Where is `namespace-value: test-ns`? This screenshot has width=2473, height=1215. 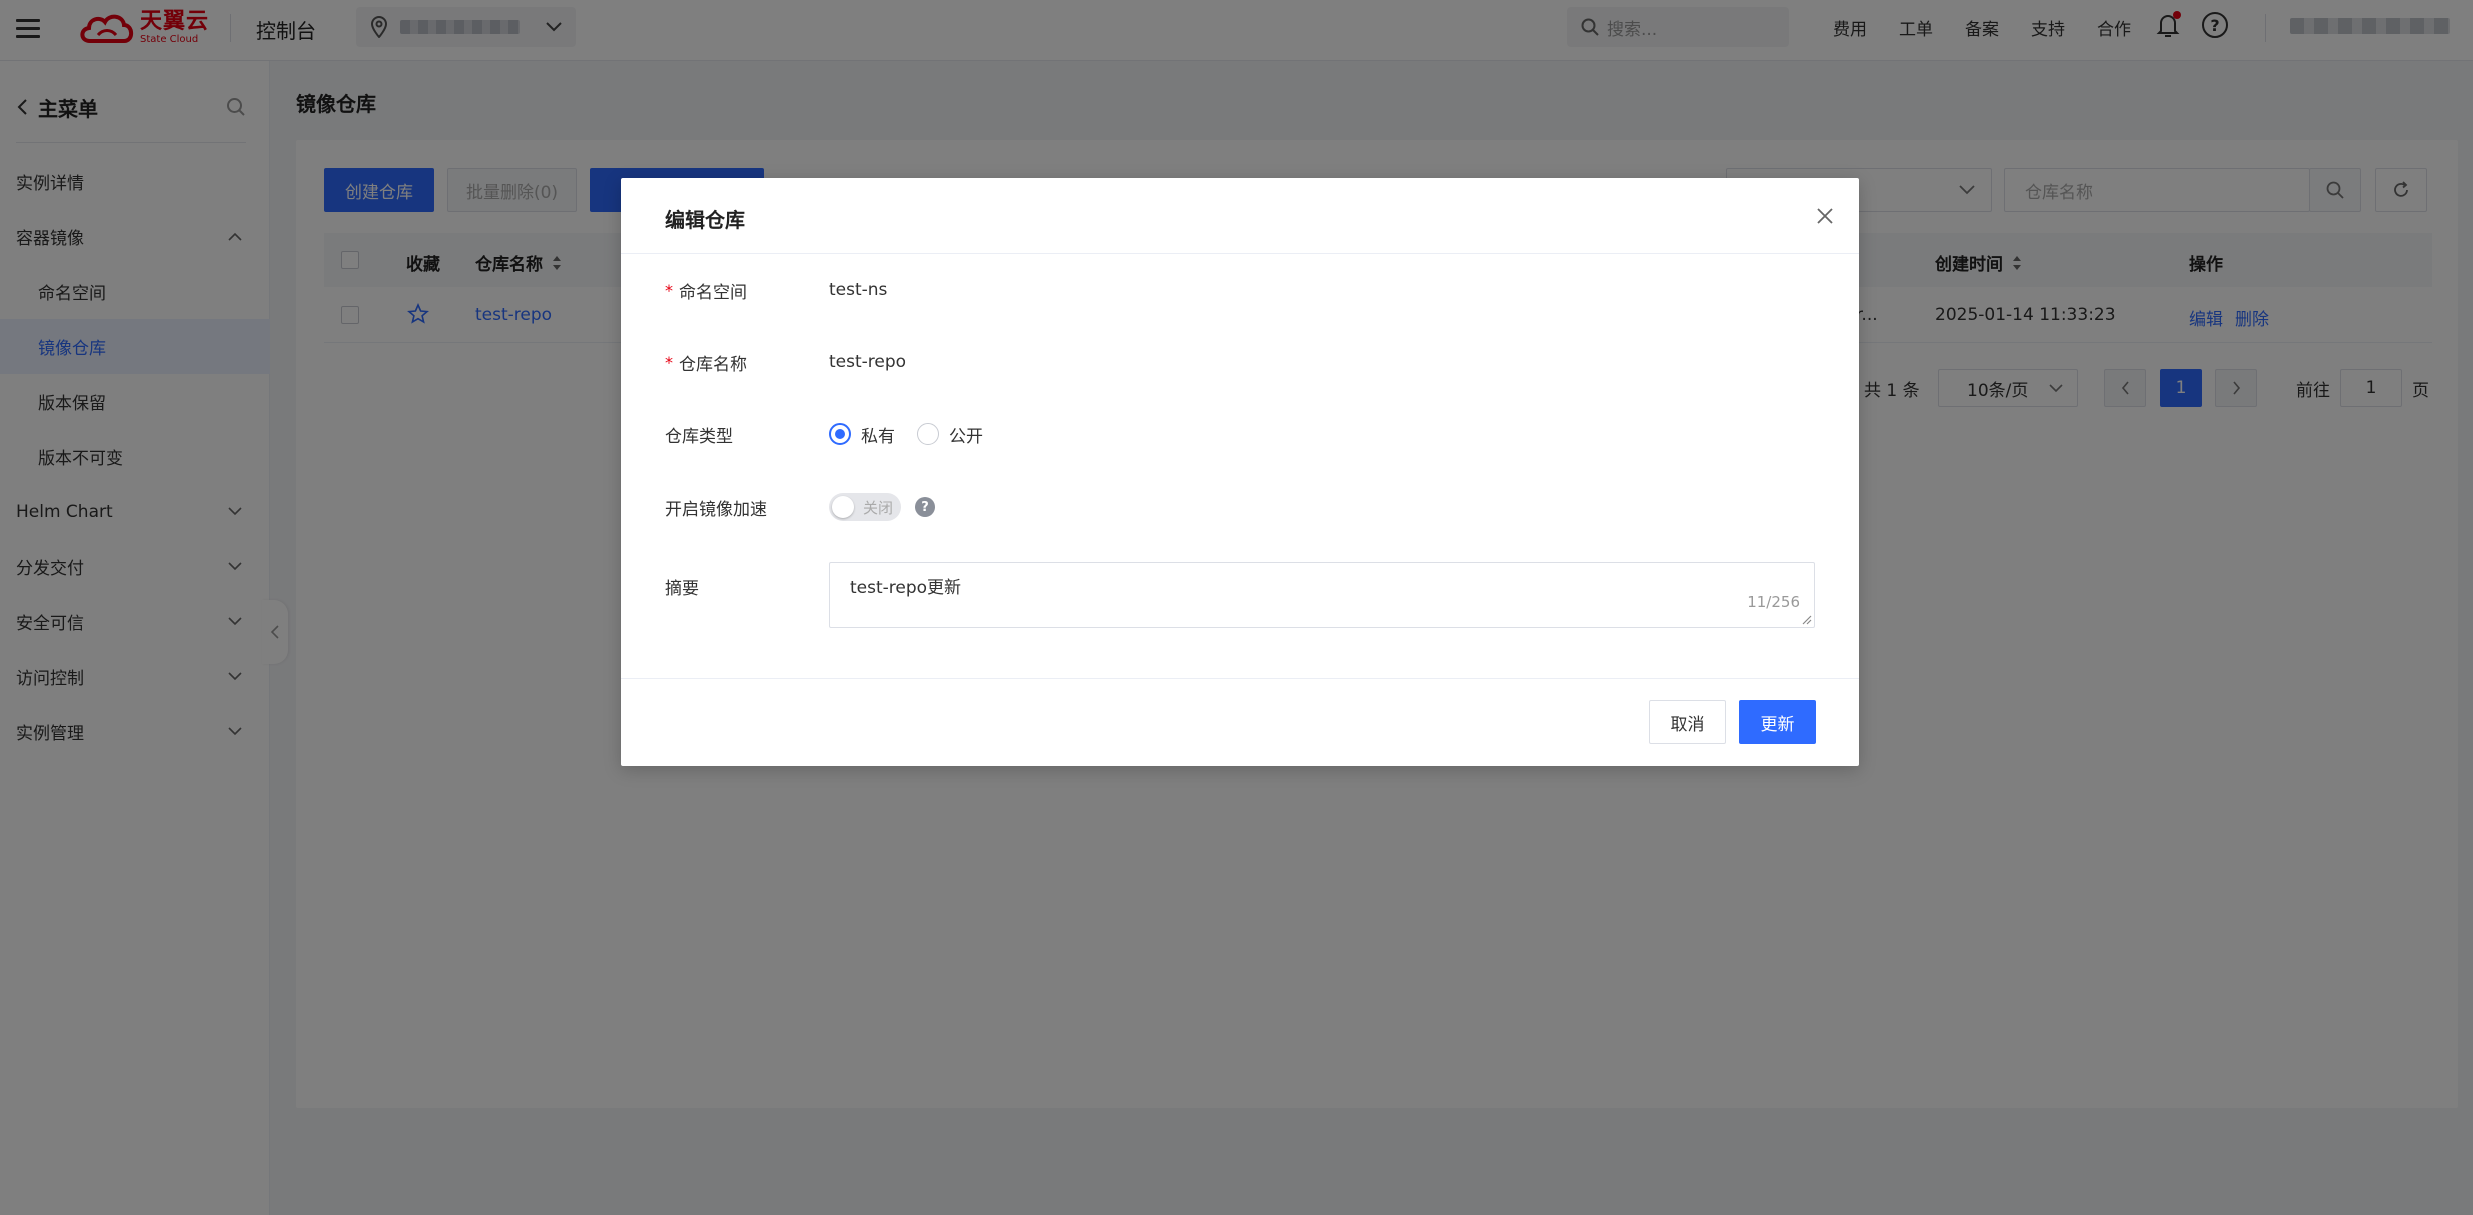 namespace-value: test-ns is located at coordinates (858, 290).